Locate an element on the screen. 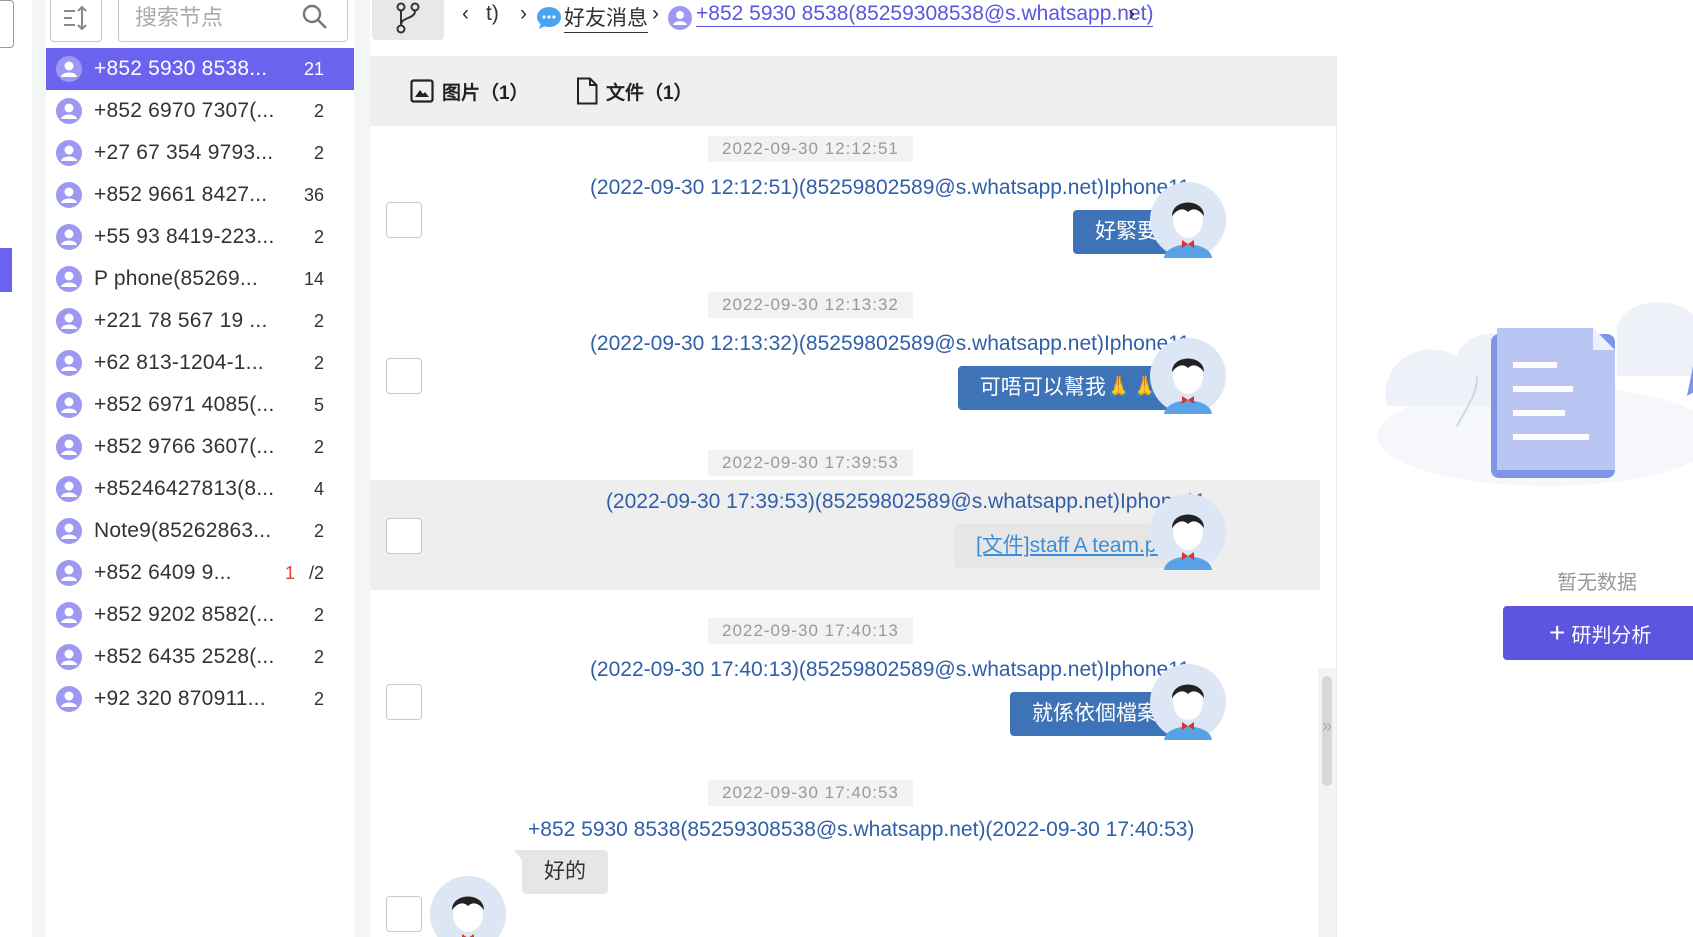  contact-item: +92 320 870911... 2 is located at coordinates (200, 699).